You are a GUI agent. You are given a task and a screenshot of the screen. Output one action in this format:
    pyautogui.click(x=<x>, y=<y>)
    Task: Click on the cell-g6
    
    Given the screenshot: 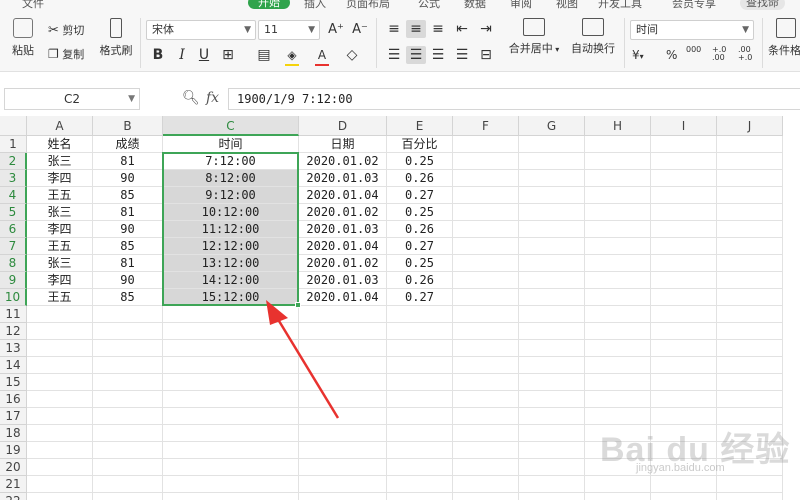 What is the action you would take?
    pyautogui.click(x=552, y=229)
    